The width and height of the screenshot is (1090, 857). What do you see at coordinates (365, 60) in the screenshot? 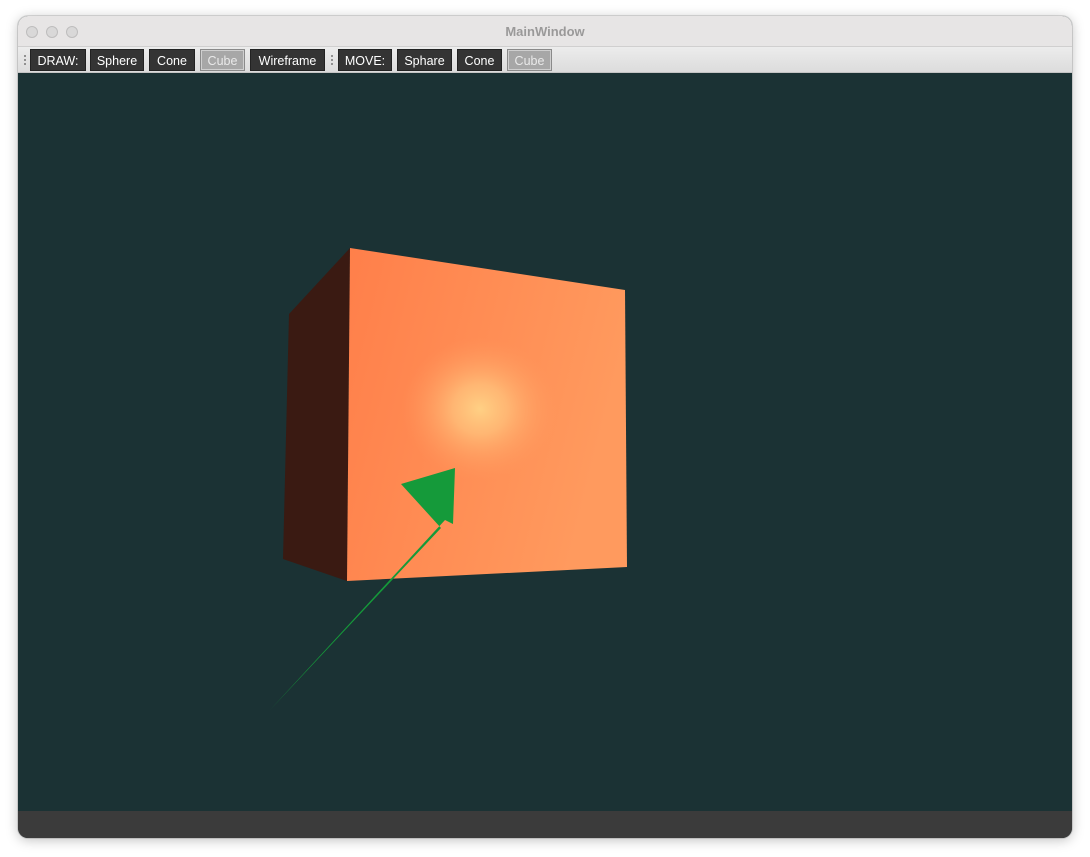
I see `move-label: MOVE:` at bounding box center [365, 60].